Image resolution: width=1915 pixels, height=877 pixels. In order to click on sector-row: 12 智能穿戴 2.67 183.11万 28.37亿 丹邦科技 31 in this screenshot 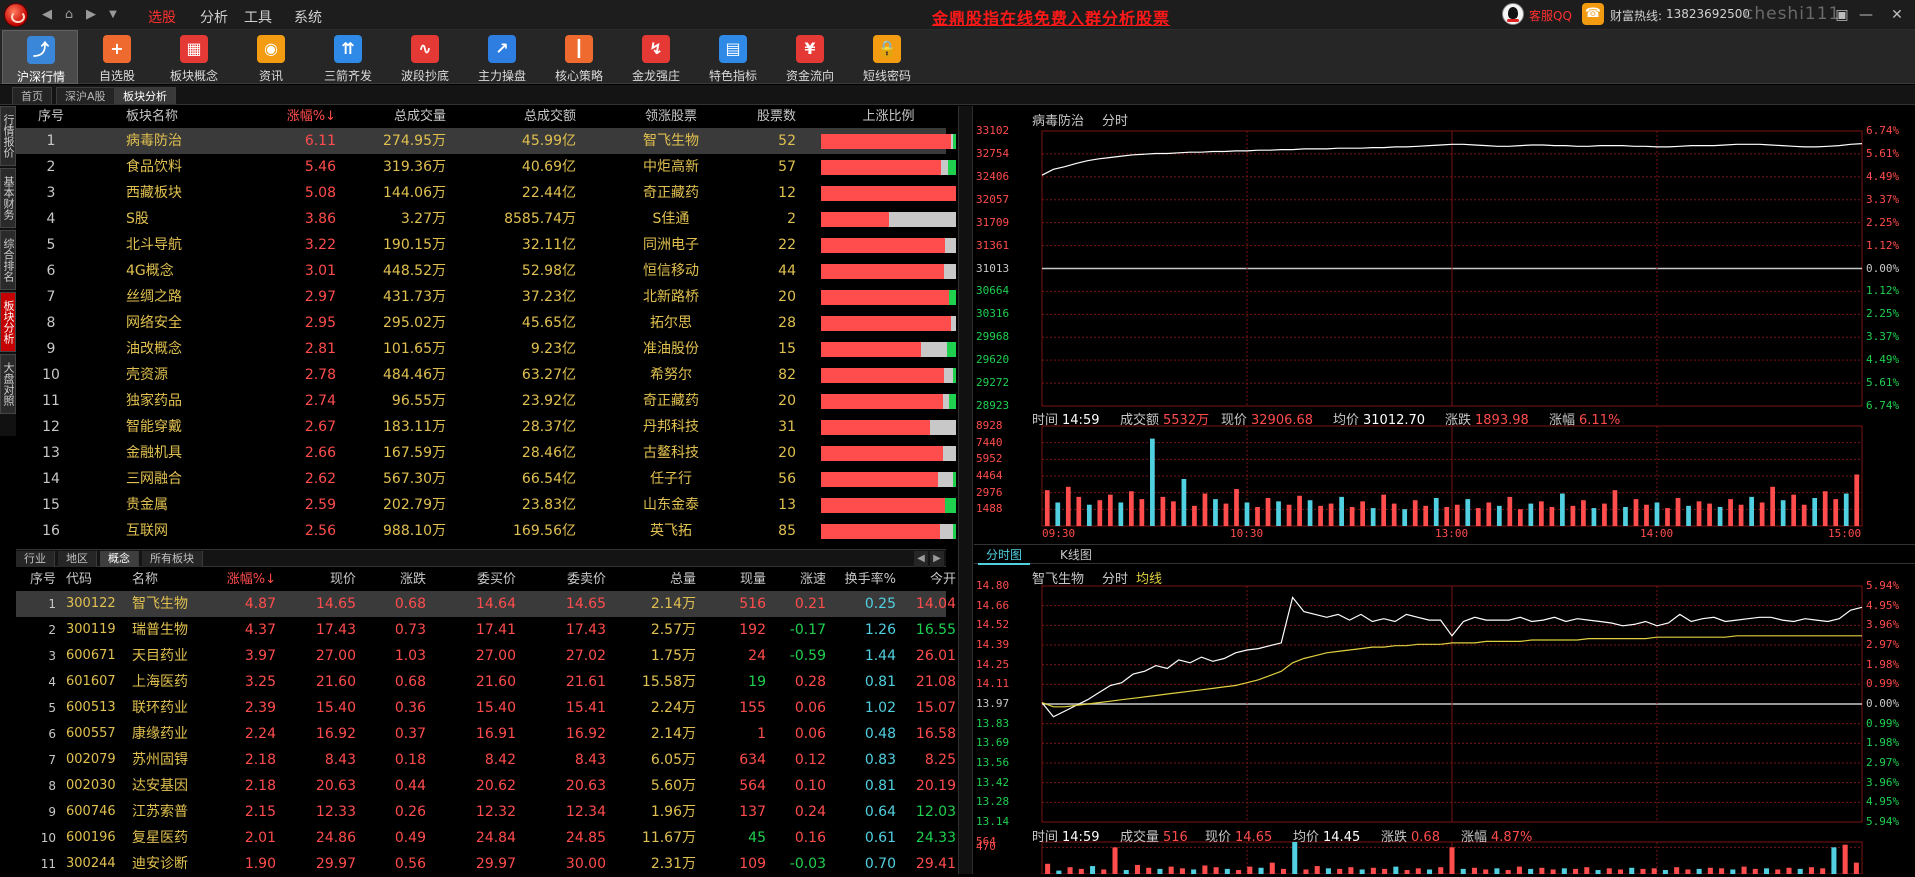, I will do `click(486, 427)`.